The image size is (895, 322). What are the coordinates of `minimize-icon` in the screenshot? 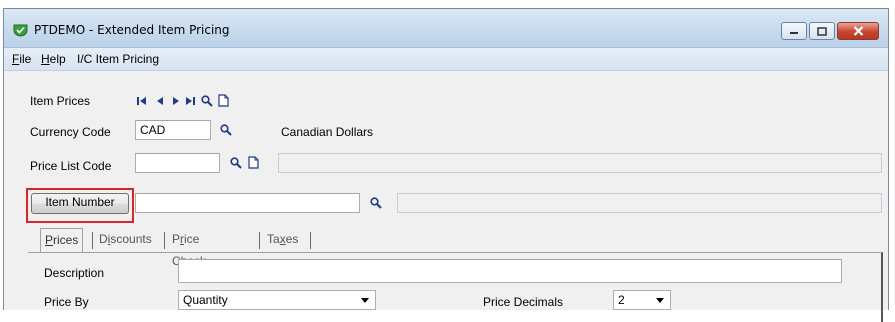 It's located at (794, 33).